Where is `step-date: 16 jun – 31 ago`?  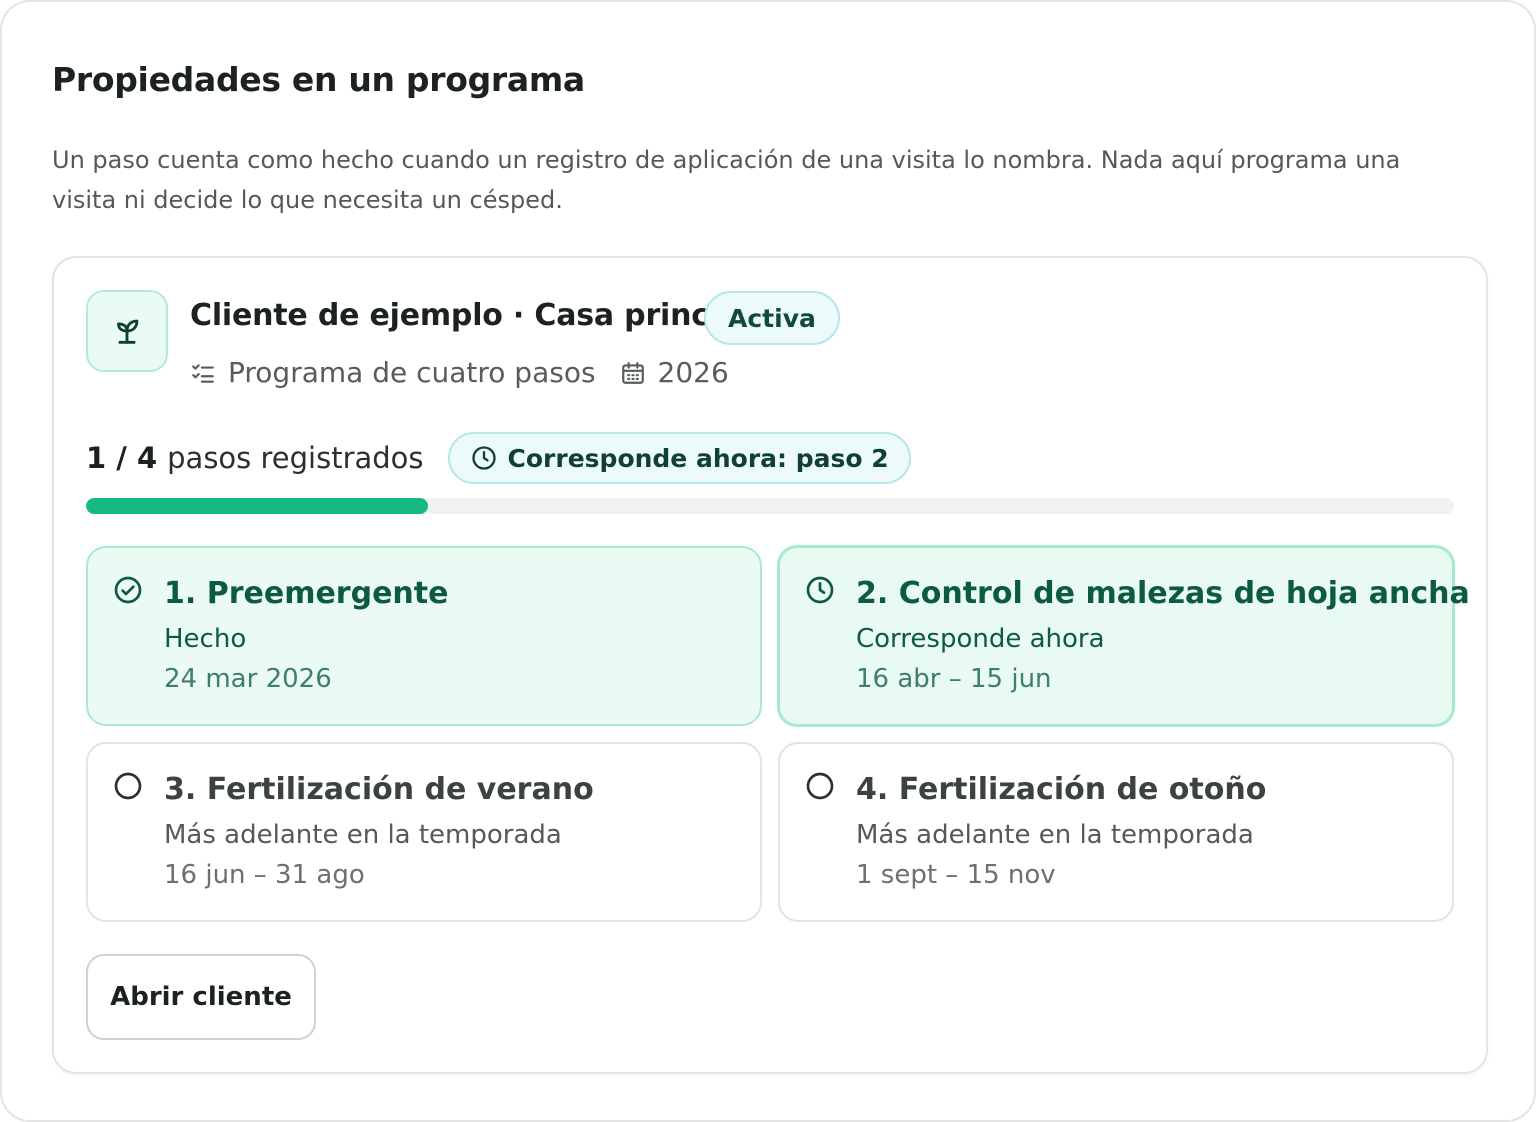 step-date: 16 jun – 31 ago is located at coordinates (264, 875).